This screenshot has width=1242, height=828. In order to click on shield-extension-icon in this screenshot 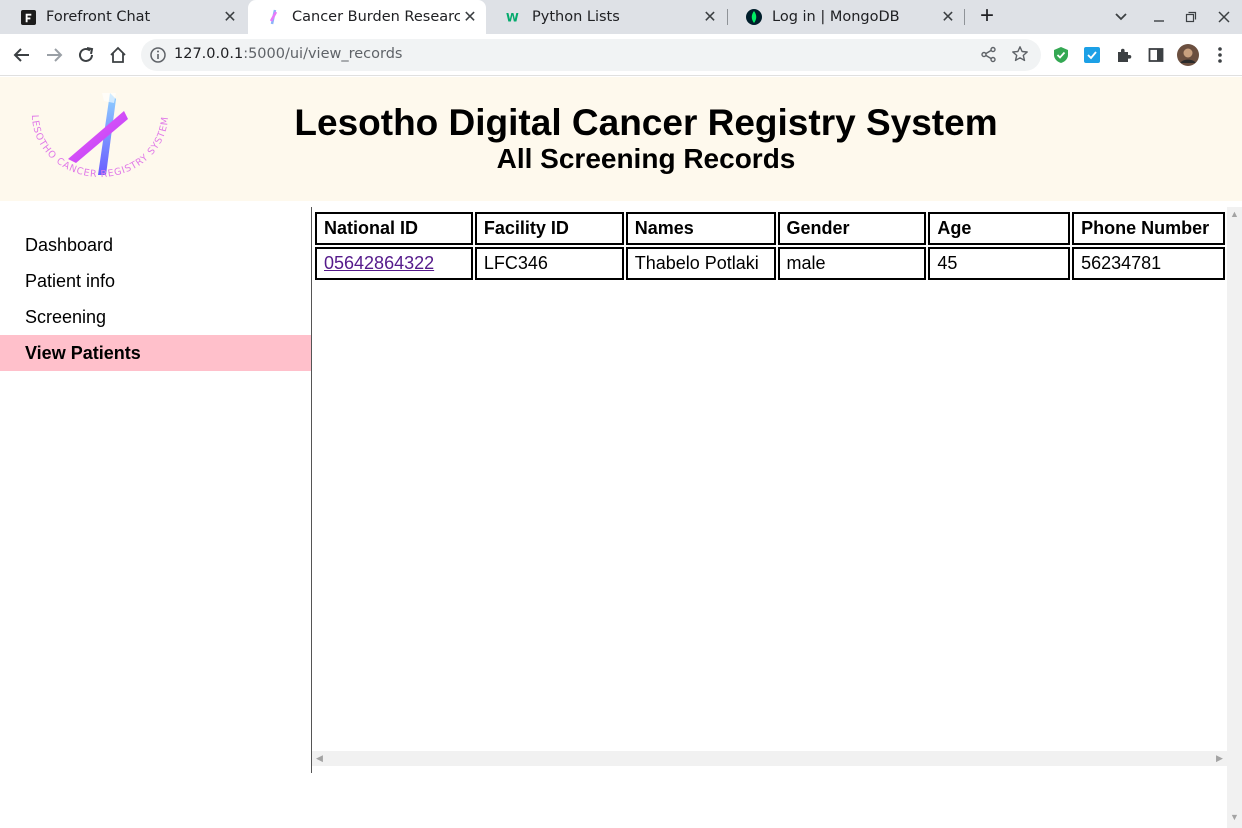, I will do `click(1061, 55)`.